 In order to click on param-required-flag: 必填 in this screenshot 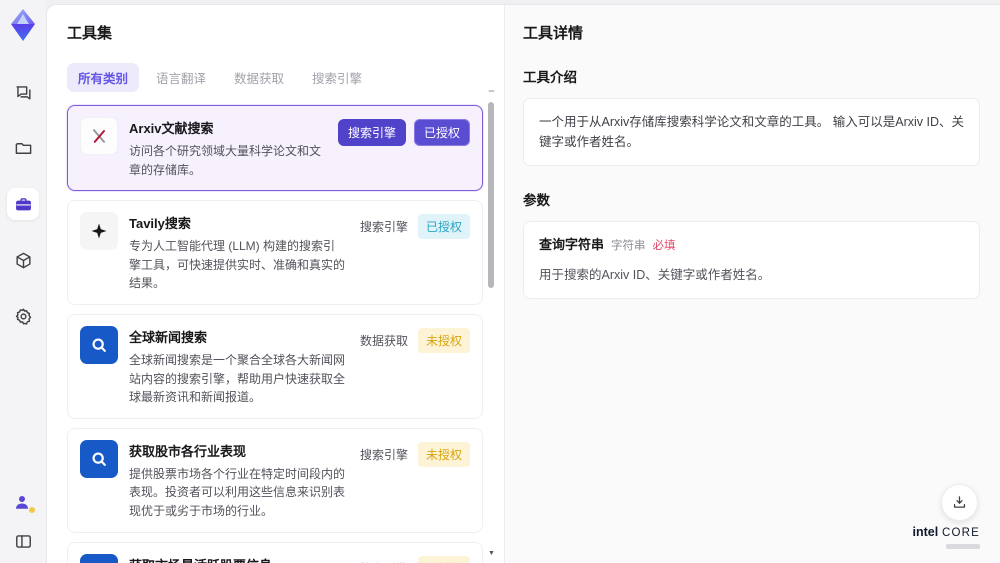, I will do `click(664, 246)`.